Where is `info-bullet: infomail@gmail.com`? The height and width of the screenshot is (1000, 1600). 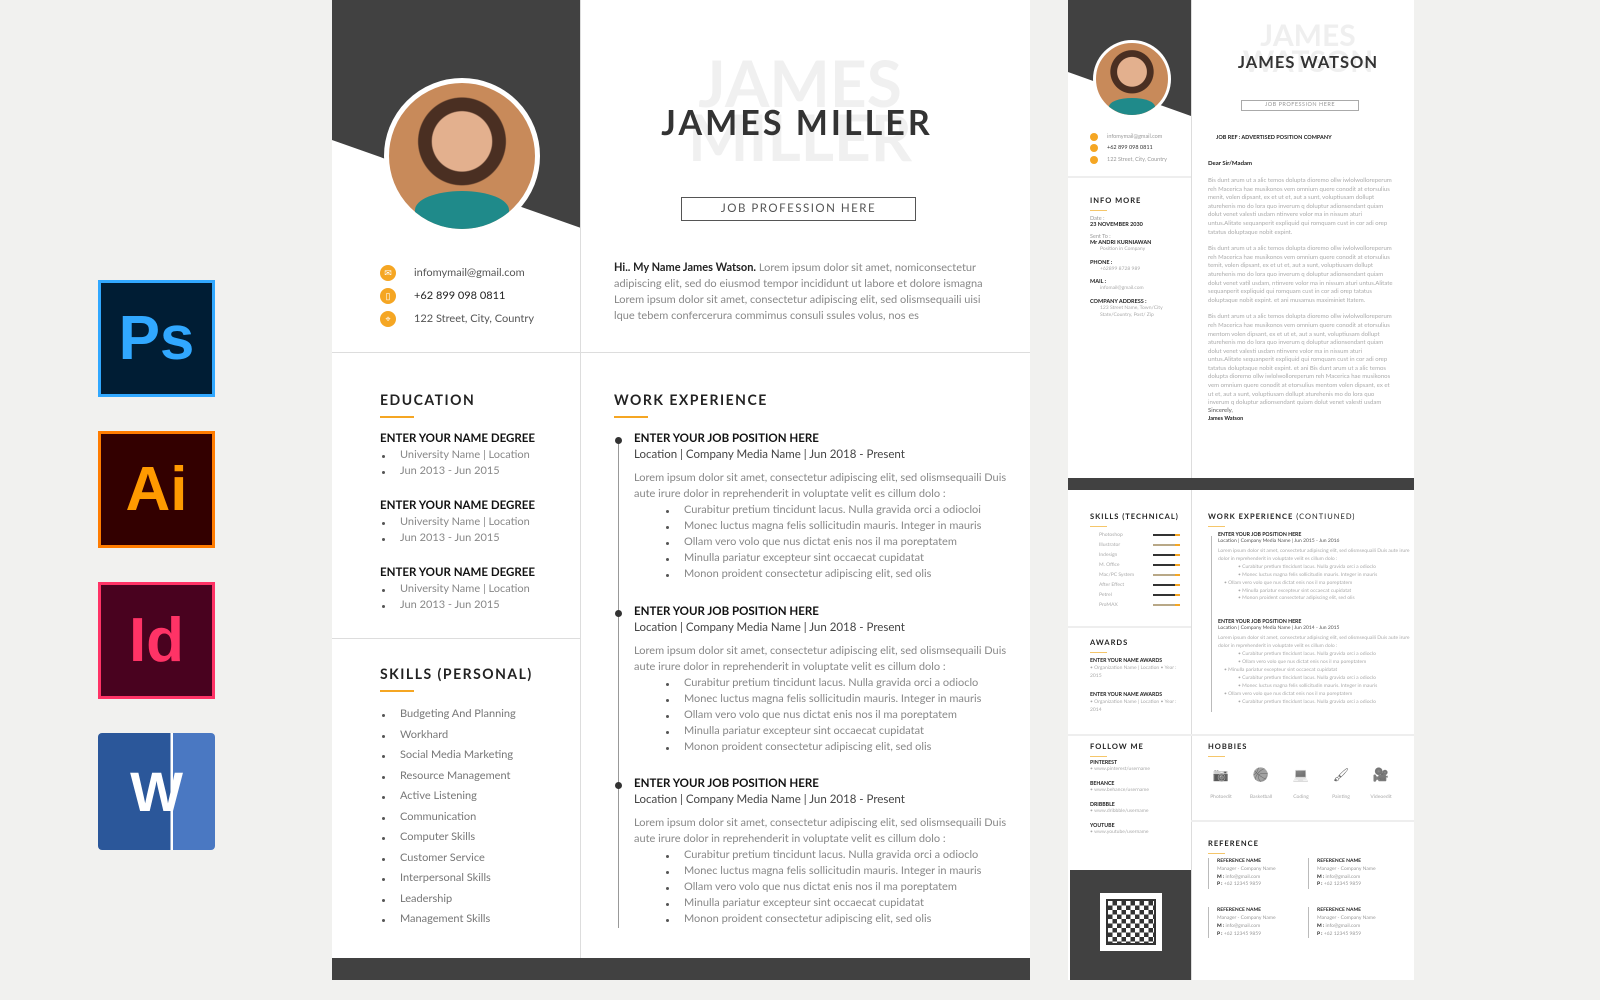 info-bullet: infomail@gmail.com is located at coordinates (1122, 288).